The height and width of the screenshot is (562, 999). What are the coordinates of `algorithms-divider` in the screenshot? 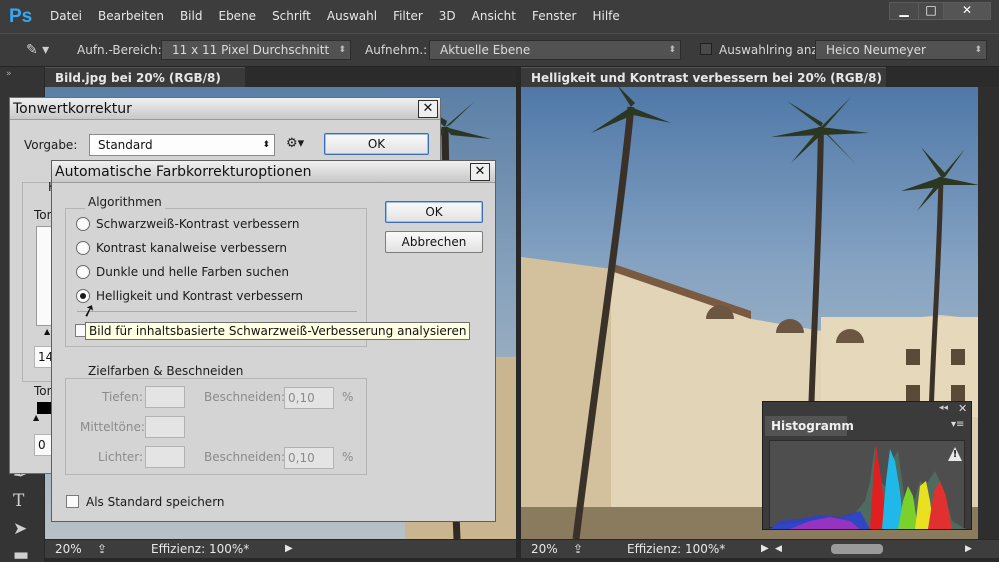 It's located at (217, 311).